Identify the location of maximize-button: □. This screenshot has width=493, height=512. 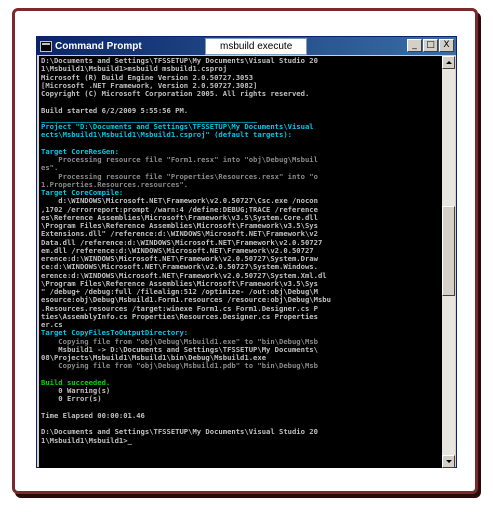
(430, 45).